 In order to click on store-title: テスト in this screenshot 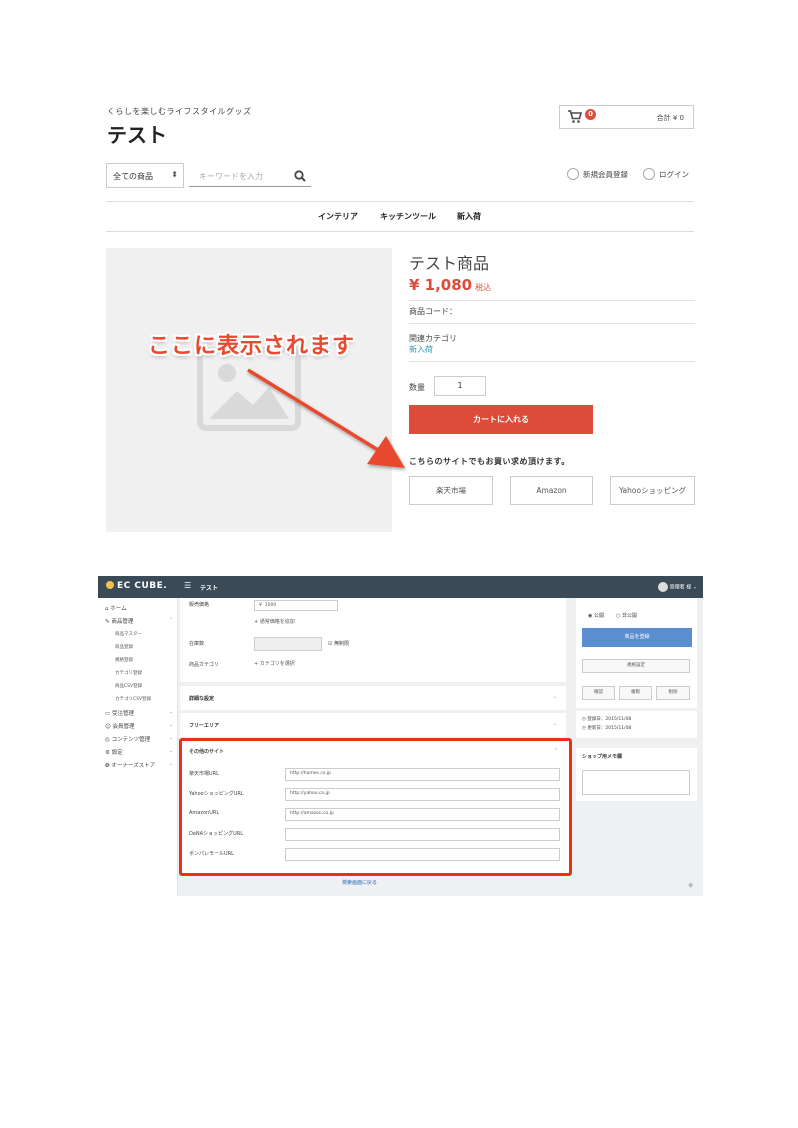, I will do `click(137, 133)`.